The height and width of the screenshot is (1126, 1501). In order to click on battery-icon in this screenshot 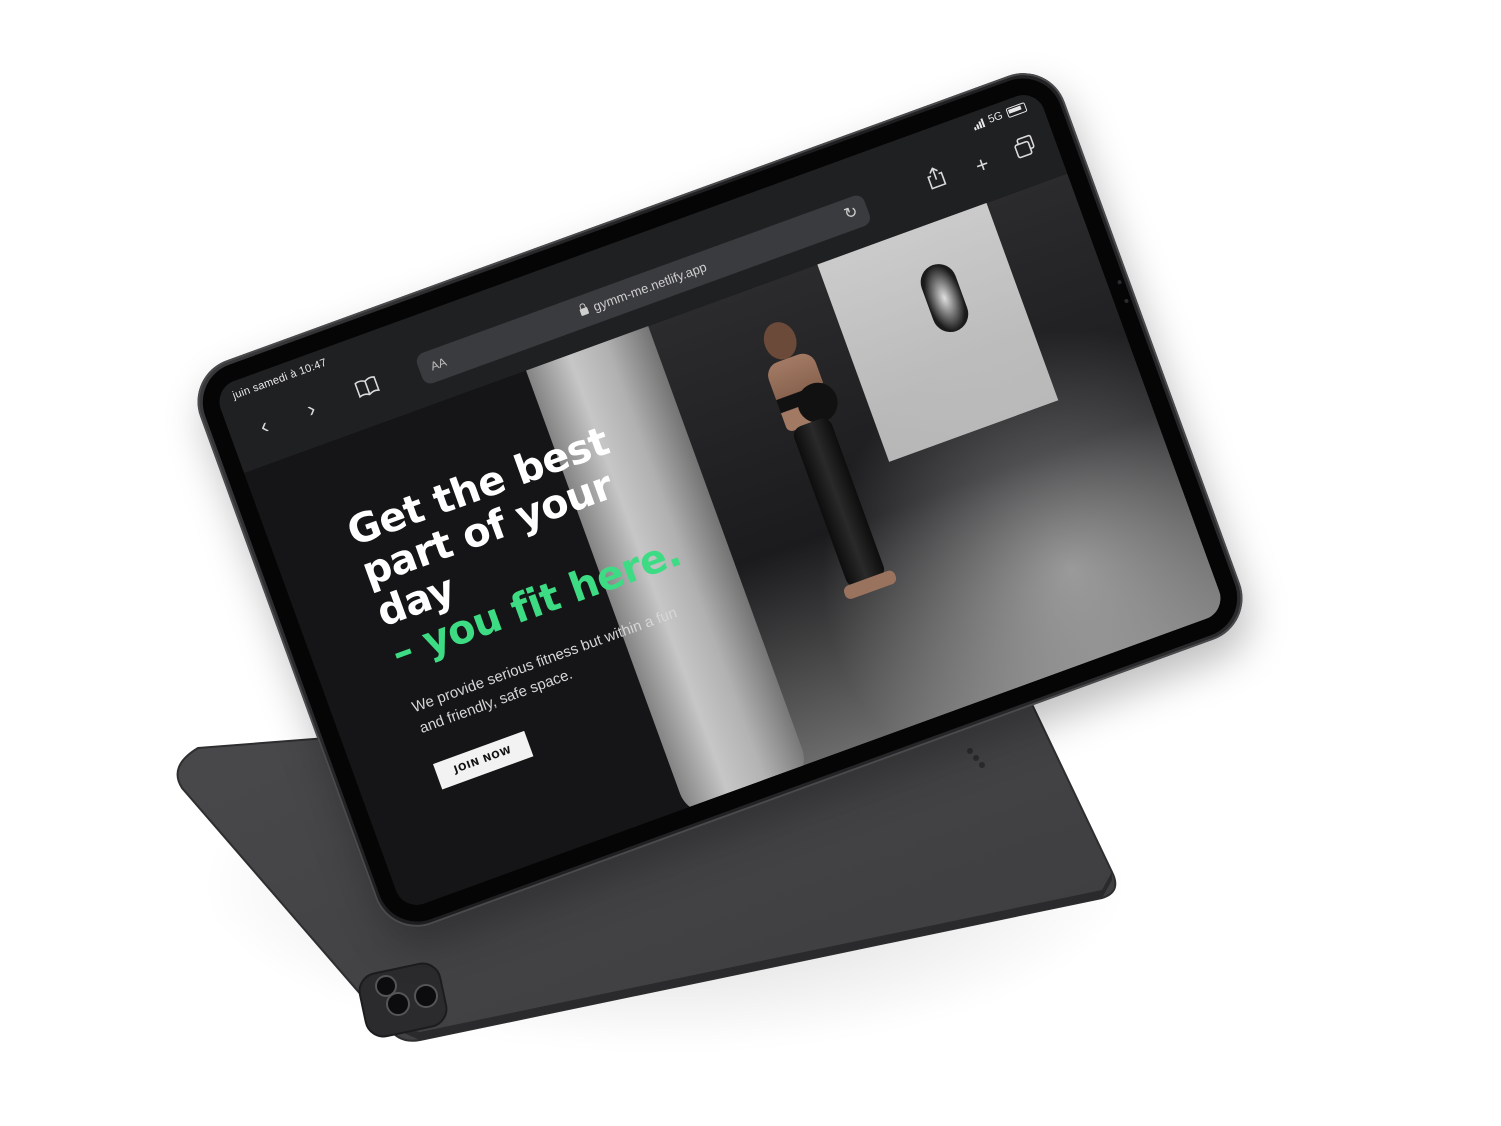, I will do `click(1016, 110)`.